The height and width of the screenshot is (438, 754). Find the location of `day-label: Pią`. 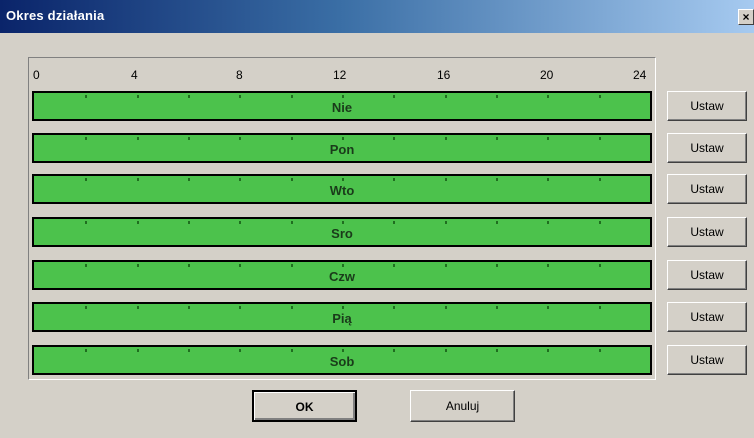

day-label: Pią is located at coordinates (342, 318).